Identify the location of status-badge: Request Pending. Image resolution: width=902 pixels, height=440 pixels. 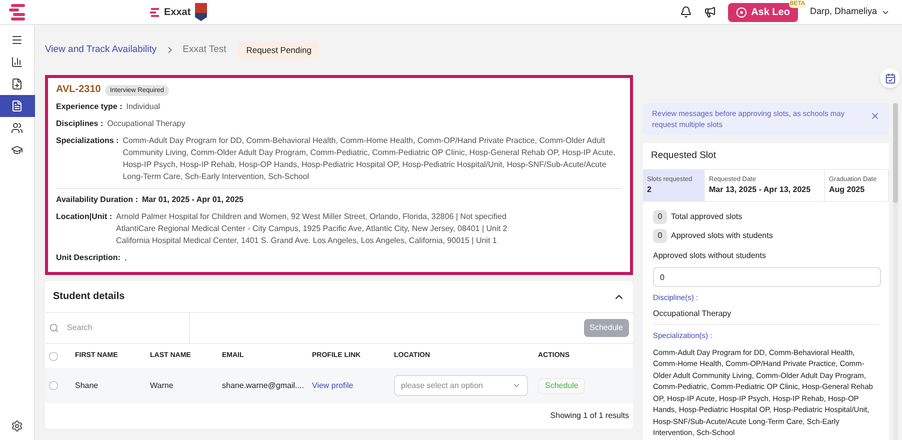
(279, 50).